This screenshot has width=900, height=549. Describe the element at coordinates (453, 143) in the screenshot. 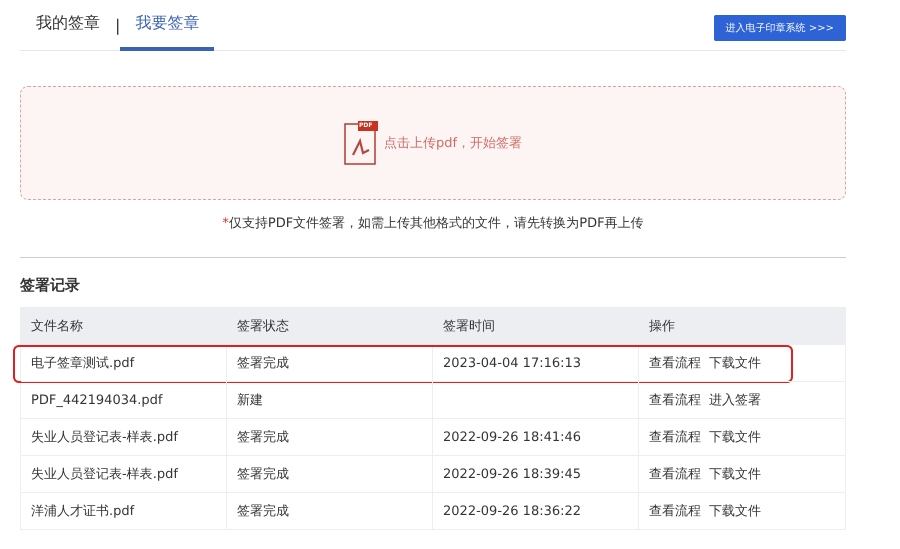

I see `upload-prompt: 点击上传pdf，开始签署` at that location.